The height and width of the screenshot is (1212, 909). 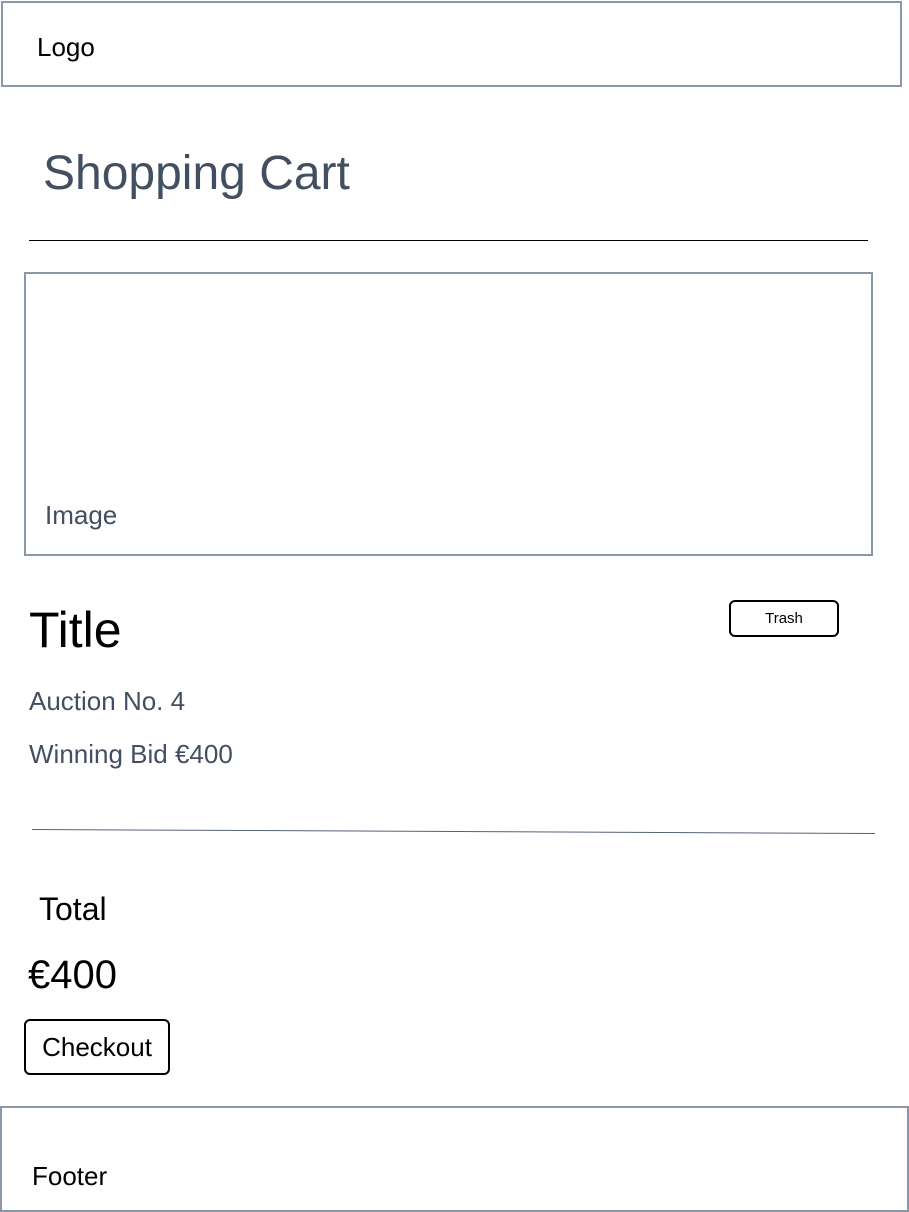 I want to click on footer-label: Footer, so click(x=70, y=1176).